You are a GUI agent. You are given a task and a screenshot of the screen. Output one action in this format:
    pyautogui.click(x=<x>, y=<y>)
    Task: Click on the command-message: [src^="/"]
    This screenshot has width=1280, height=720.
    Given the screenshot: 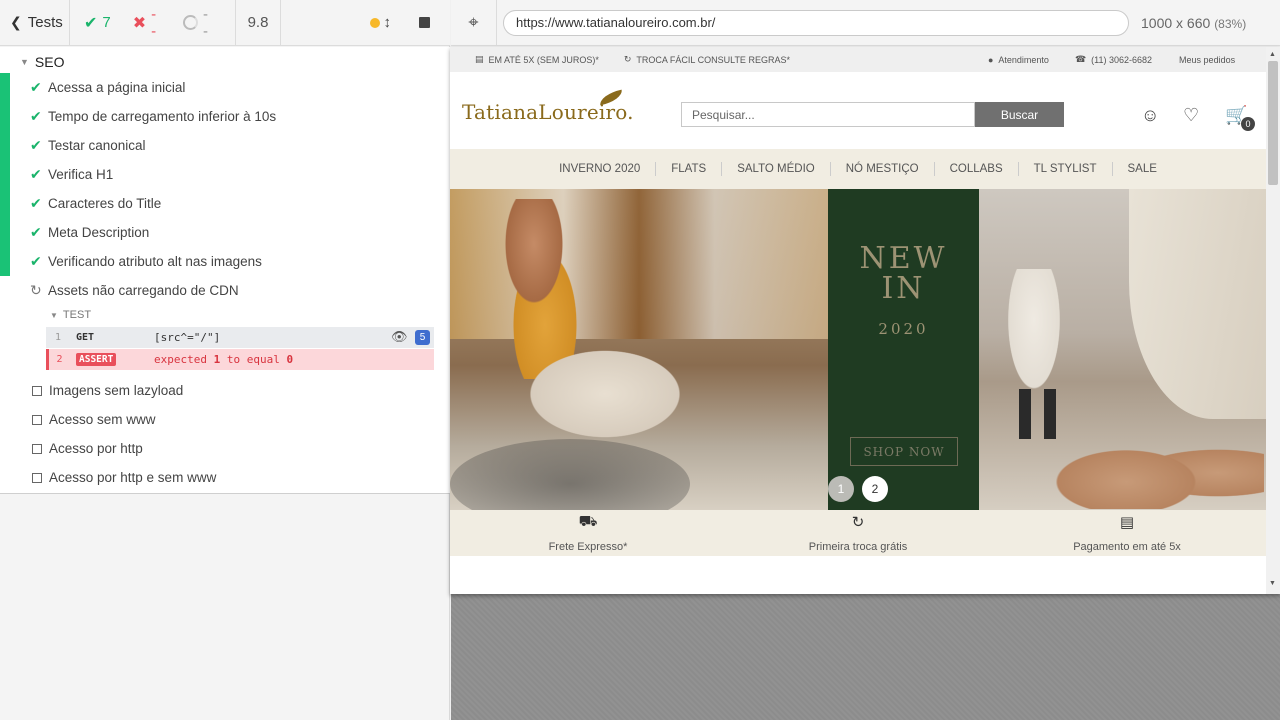 What is the action you would take?
    pyautogui.click(x=187, y=337)
    